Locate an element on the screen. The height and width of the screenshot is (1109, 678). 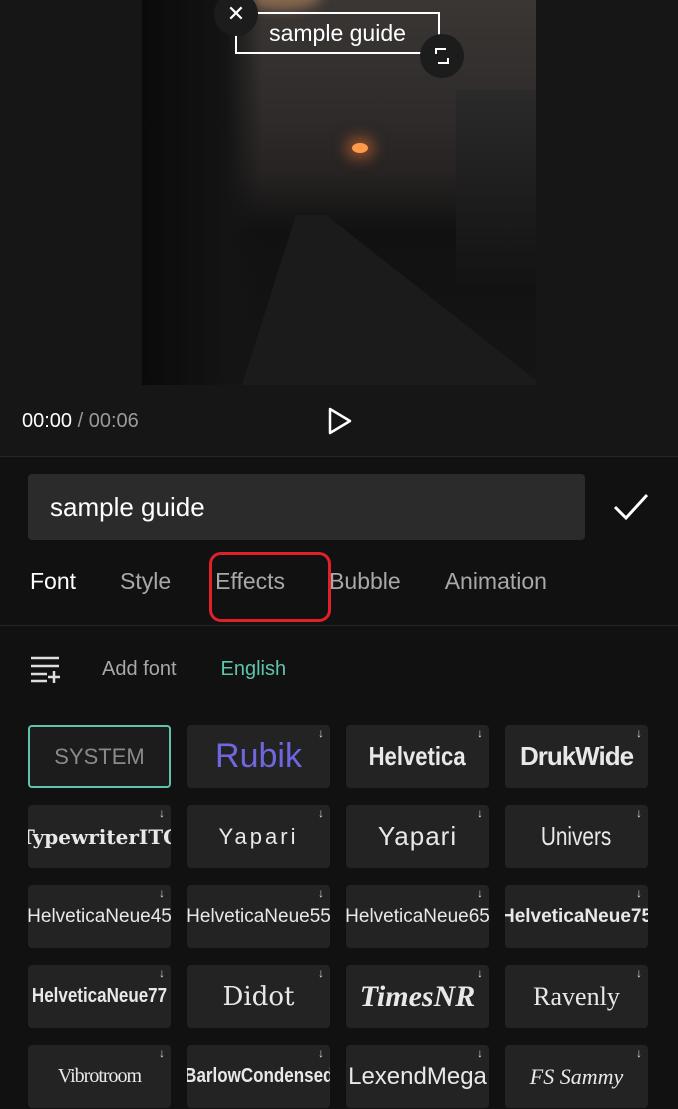
font-tile: BarlowCondensed ↓ is located at coordinates (258, 1076).